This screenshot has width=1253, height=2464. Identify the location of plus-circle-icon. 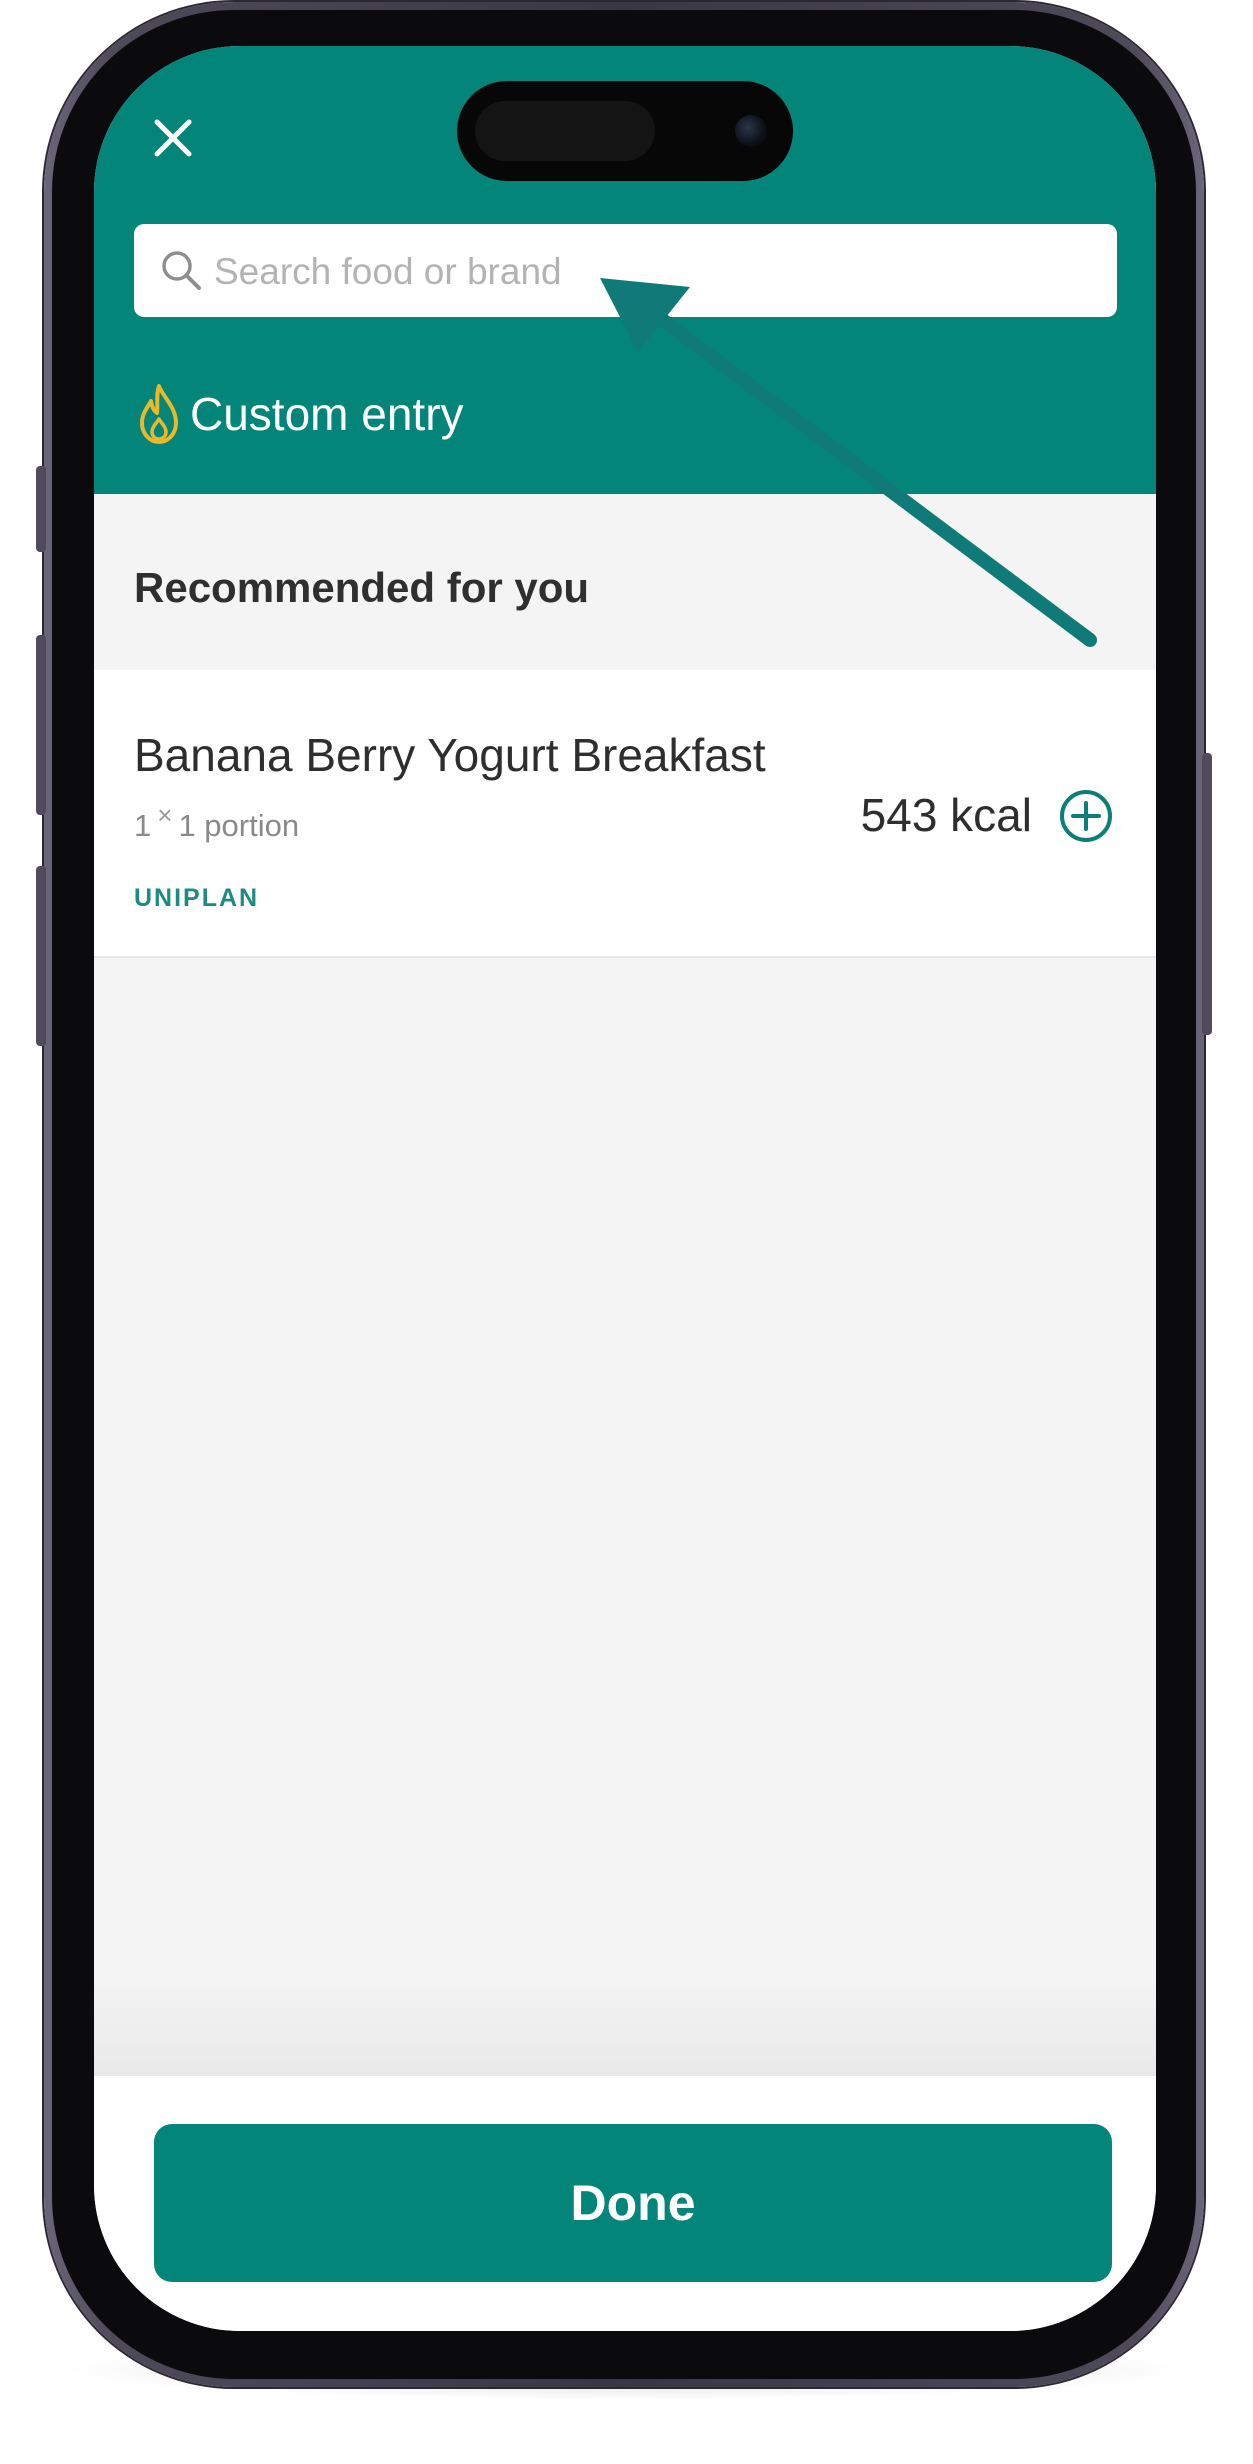
(1086, 816).